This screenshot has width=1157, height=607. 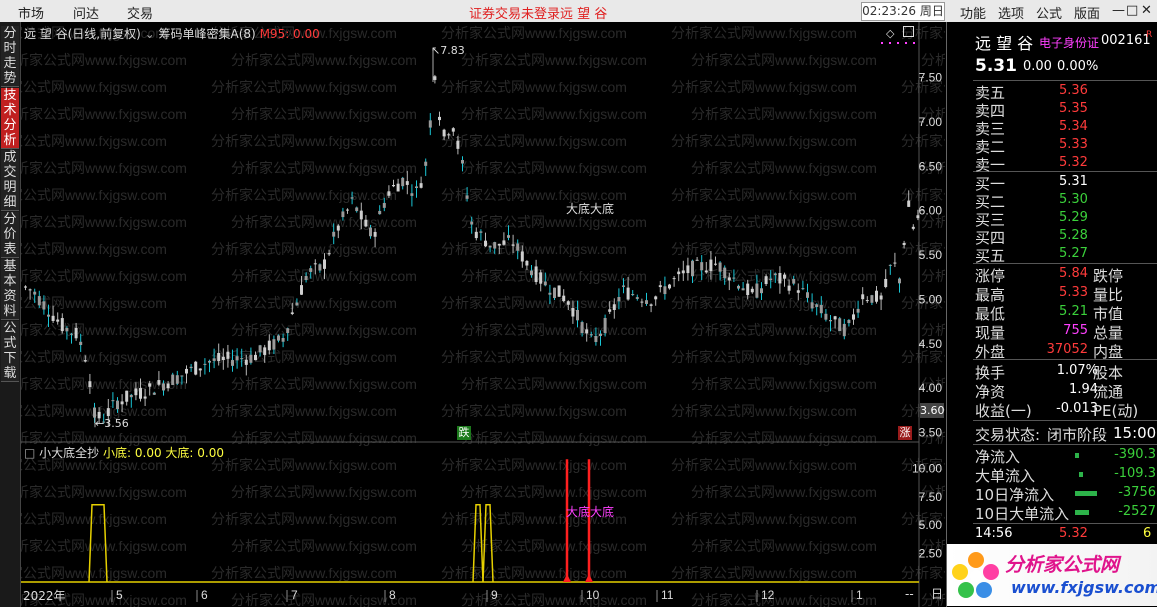 I want to click on sub-close-icon: □, so click(x=29, y=453).